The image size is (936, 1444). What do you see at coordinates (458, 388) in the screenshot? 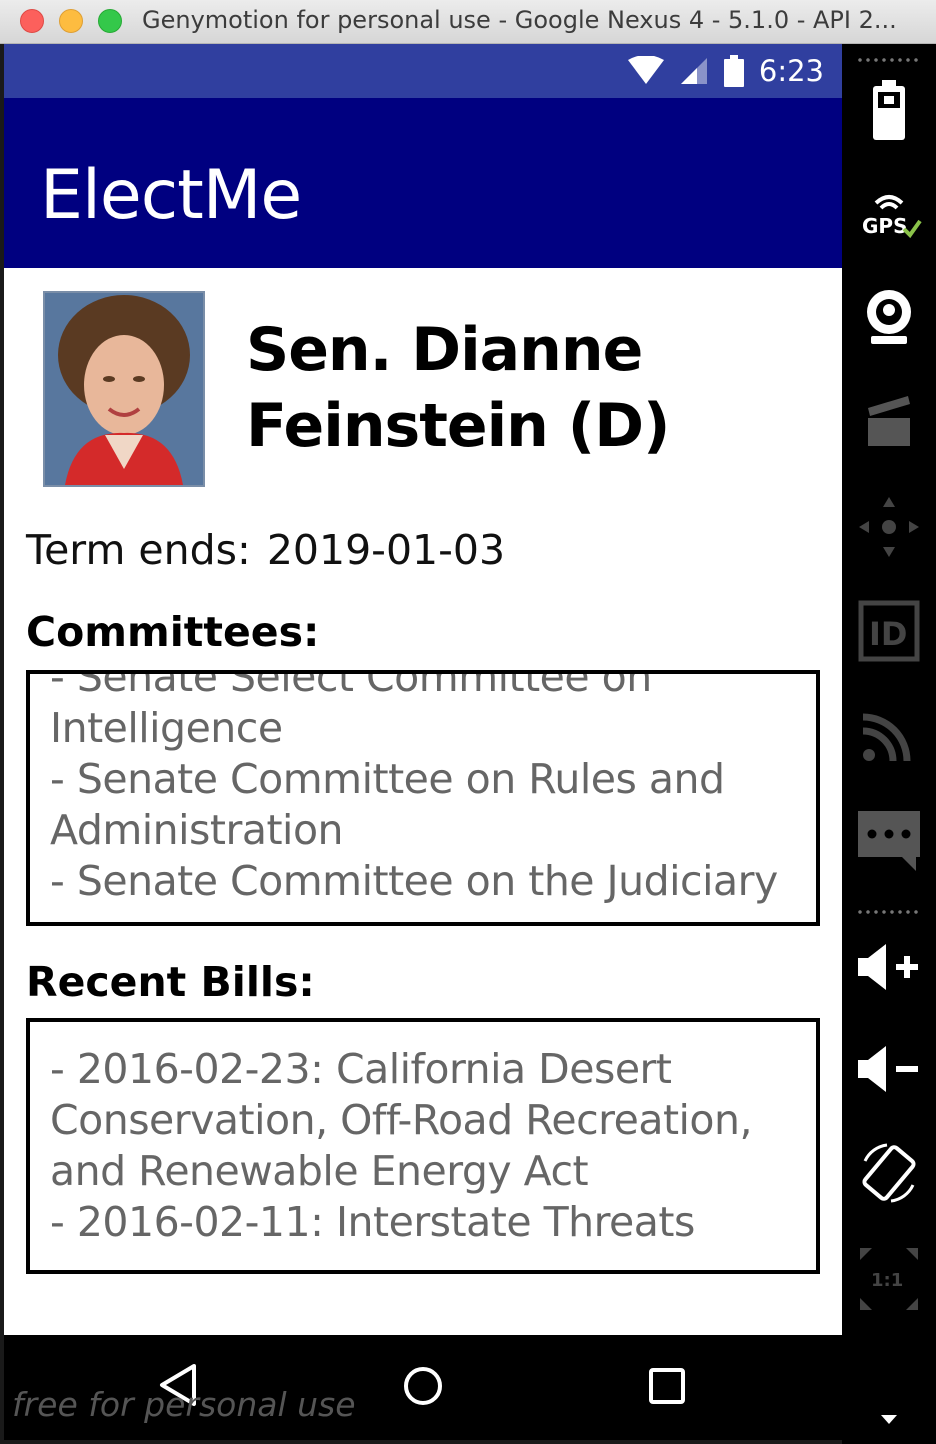
I see `senator-name: Sen. Dianne Feinstein (D)` at bounding box center [458, 388].